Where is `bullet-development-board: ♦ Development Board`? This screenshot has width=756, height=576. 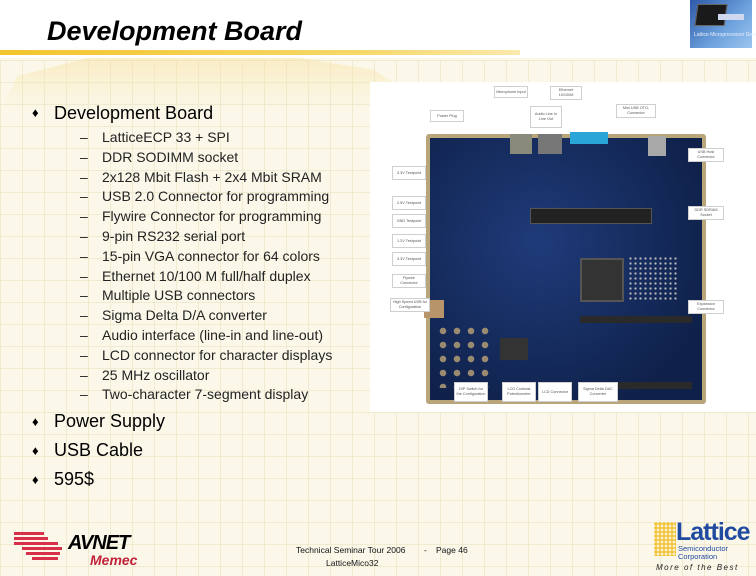
bullet-development-board: ♦ Development Board is located at coordinates (182, 113).